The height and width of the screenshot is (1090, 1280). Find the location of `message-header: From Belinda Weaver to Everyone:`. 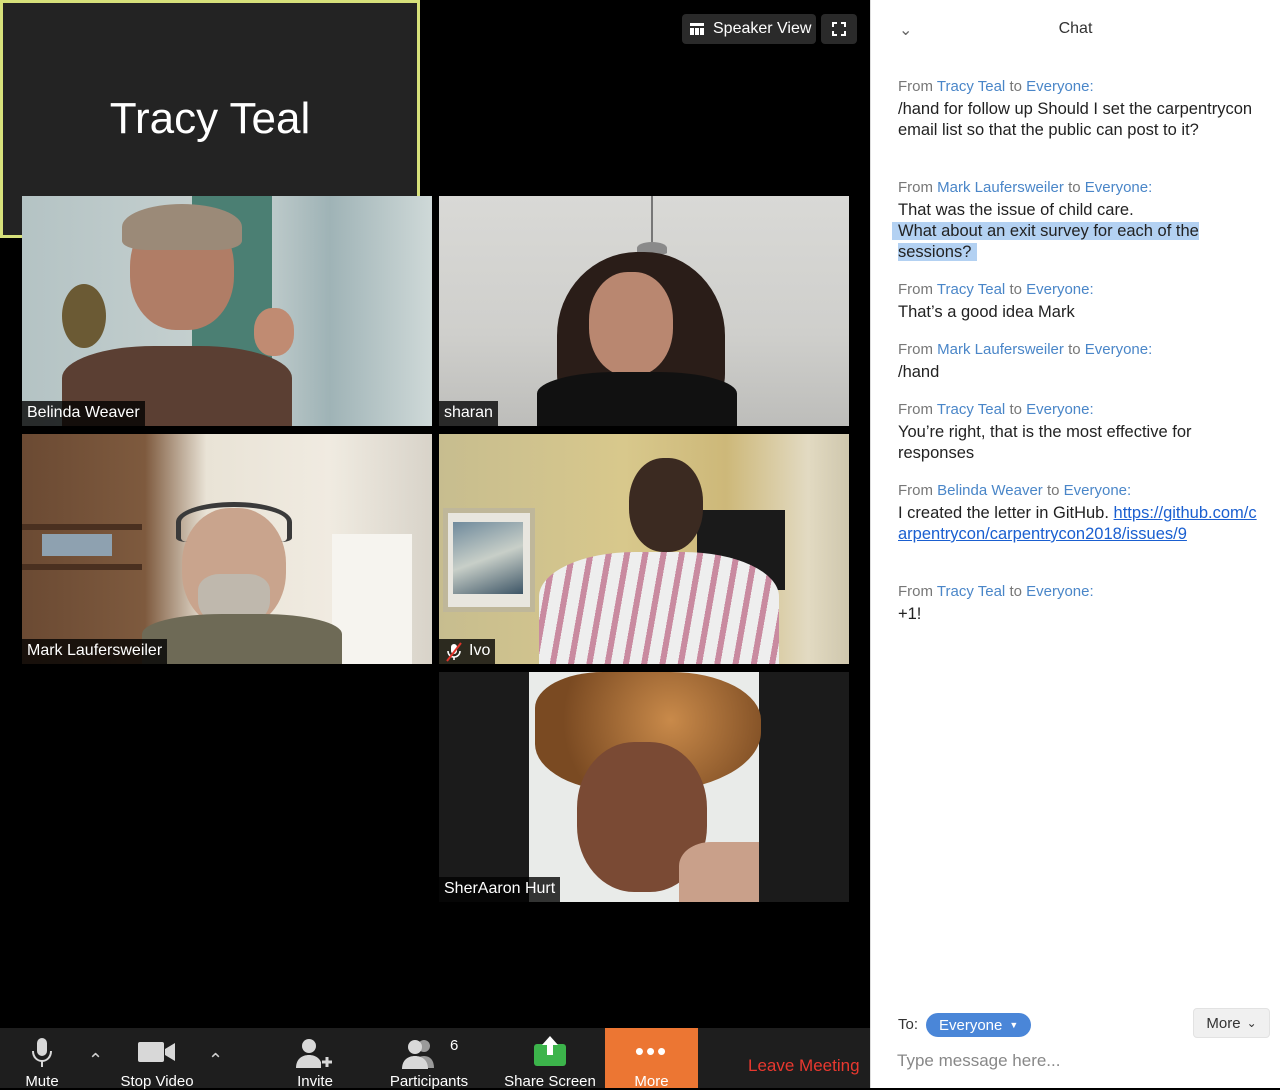

message-header: From Belinda Weaver to Everyone: is located at coordinates (1015, 490).